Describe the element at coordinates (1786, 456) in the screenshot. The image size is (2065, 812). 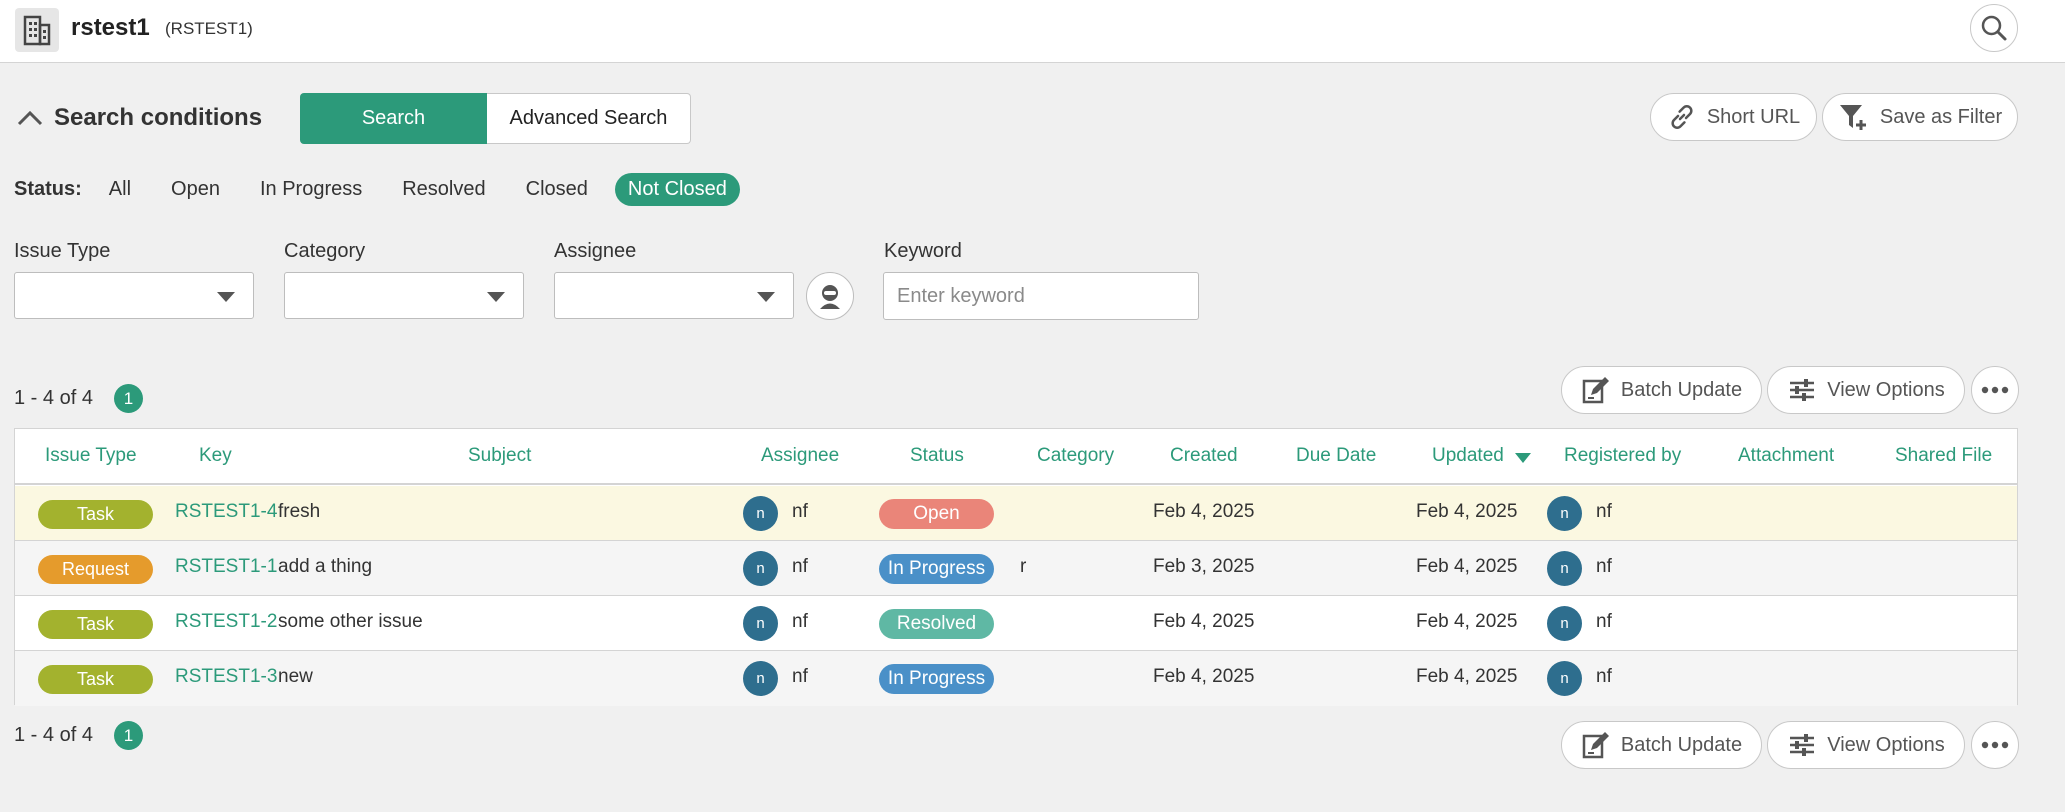
I see `column-header-attachment: Attachment` at that location.